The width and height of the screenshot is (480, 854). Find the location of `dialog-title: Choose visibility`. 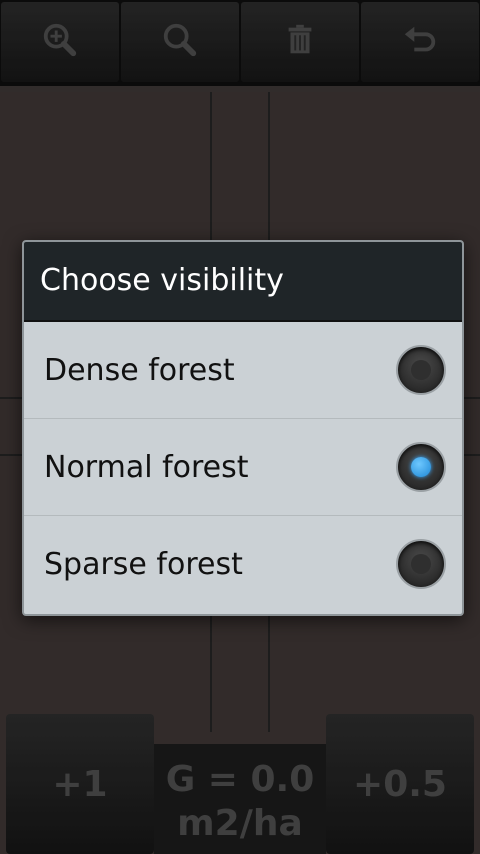

dialog-title: Choose visibility is located at coordinates (243, 282).